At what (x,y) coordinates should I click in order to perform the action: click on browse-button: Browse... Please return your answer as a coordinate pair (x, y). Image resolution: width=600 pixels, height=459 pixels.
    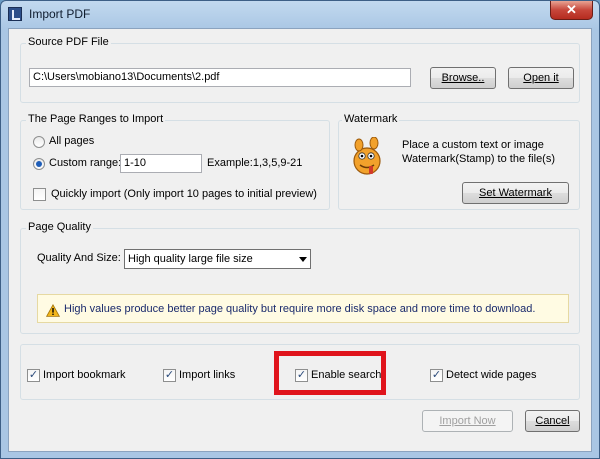
    Looking at the image, I should click on (463, 78).